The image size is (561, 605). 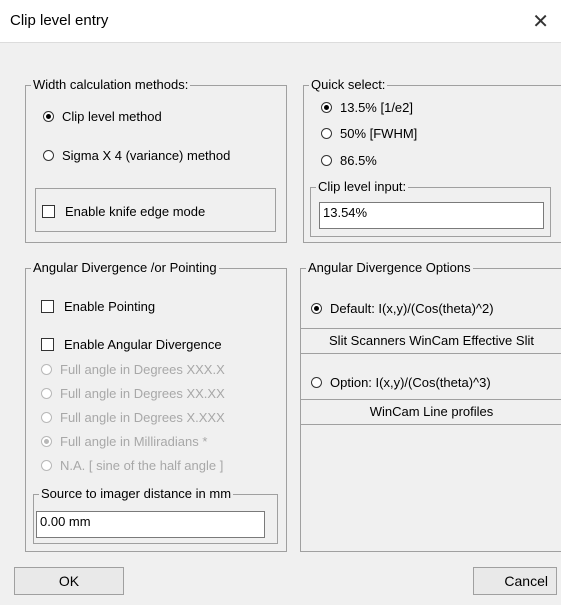 What do you see at coordinates (142, 393) in the screenshot?
I see `radio-label: Full angle in Degrees XX.XX` at bounding box center [142, 393].